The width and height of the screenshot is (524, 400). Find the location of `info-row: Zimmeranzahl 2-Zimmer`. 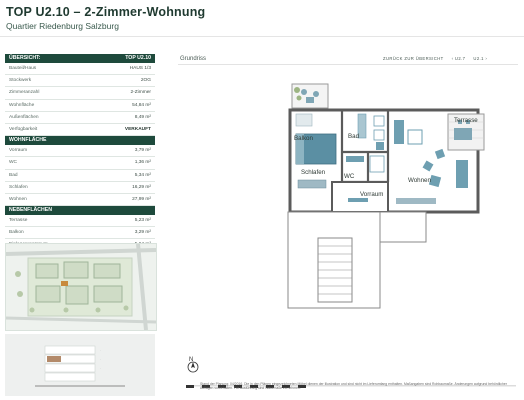

info-row: Zimmeranzahl 2-Zimmer is located at coordinates (80, 93).